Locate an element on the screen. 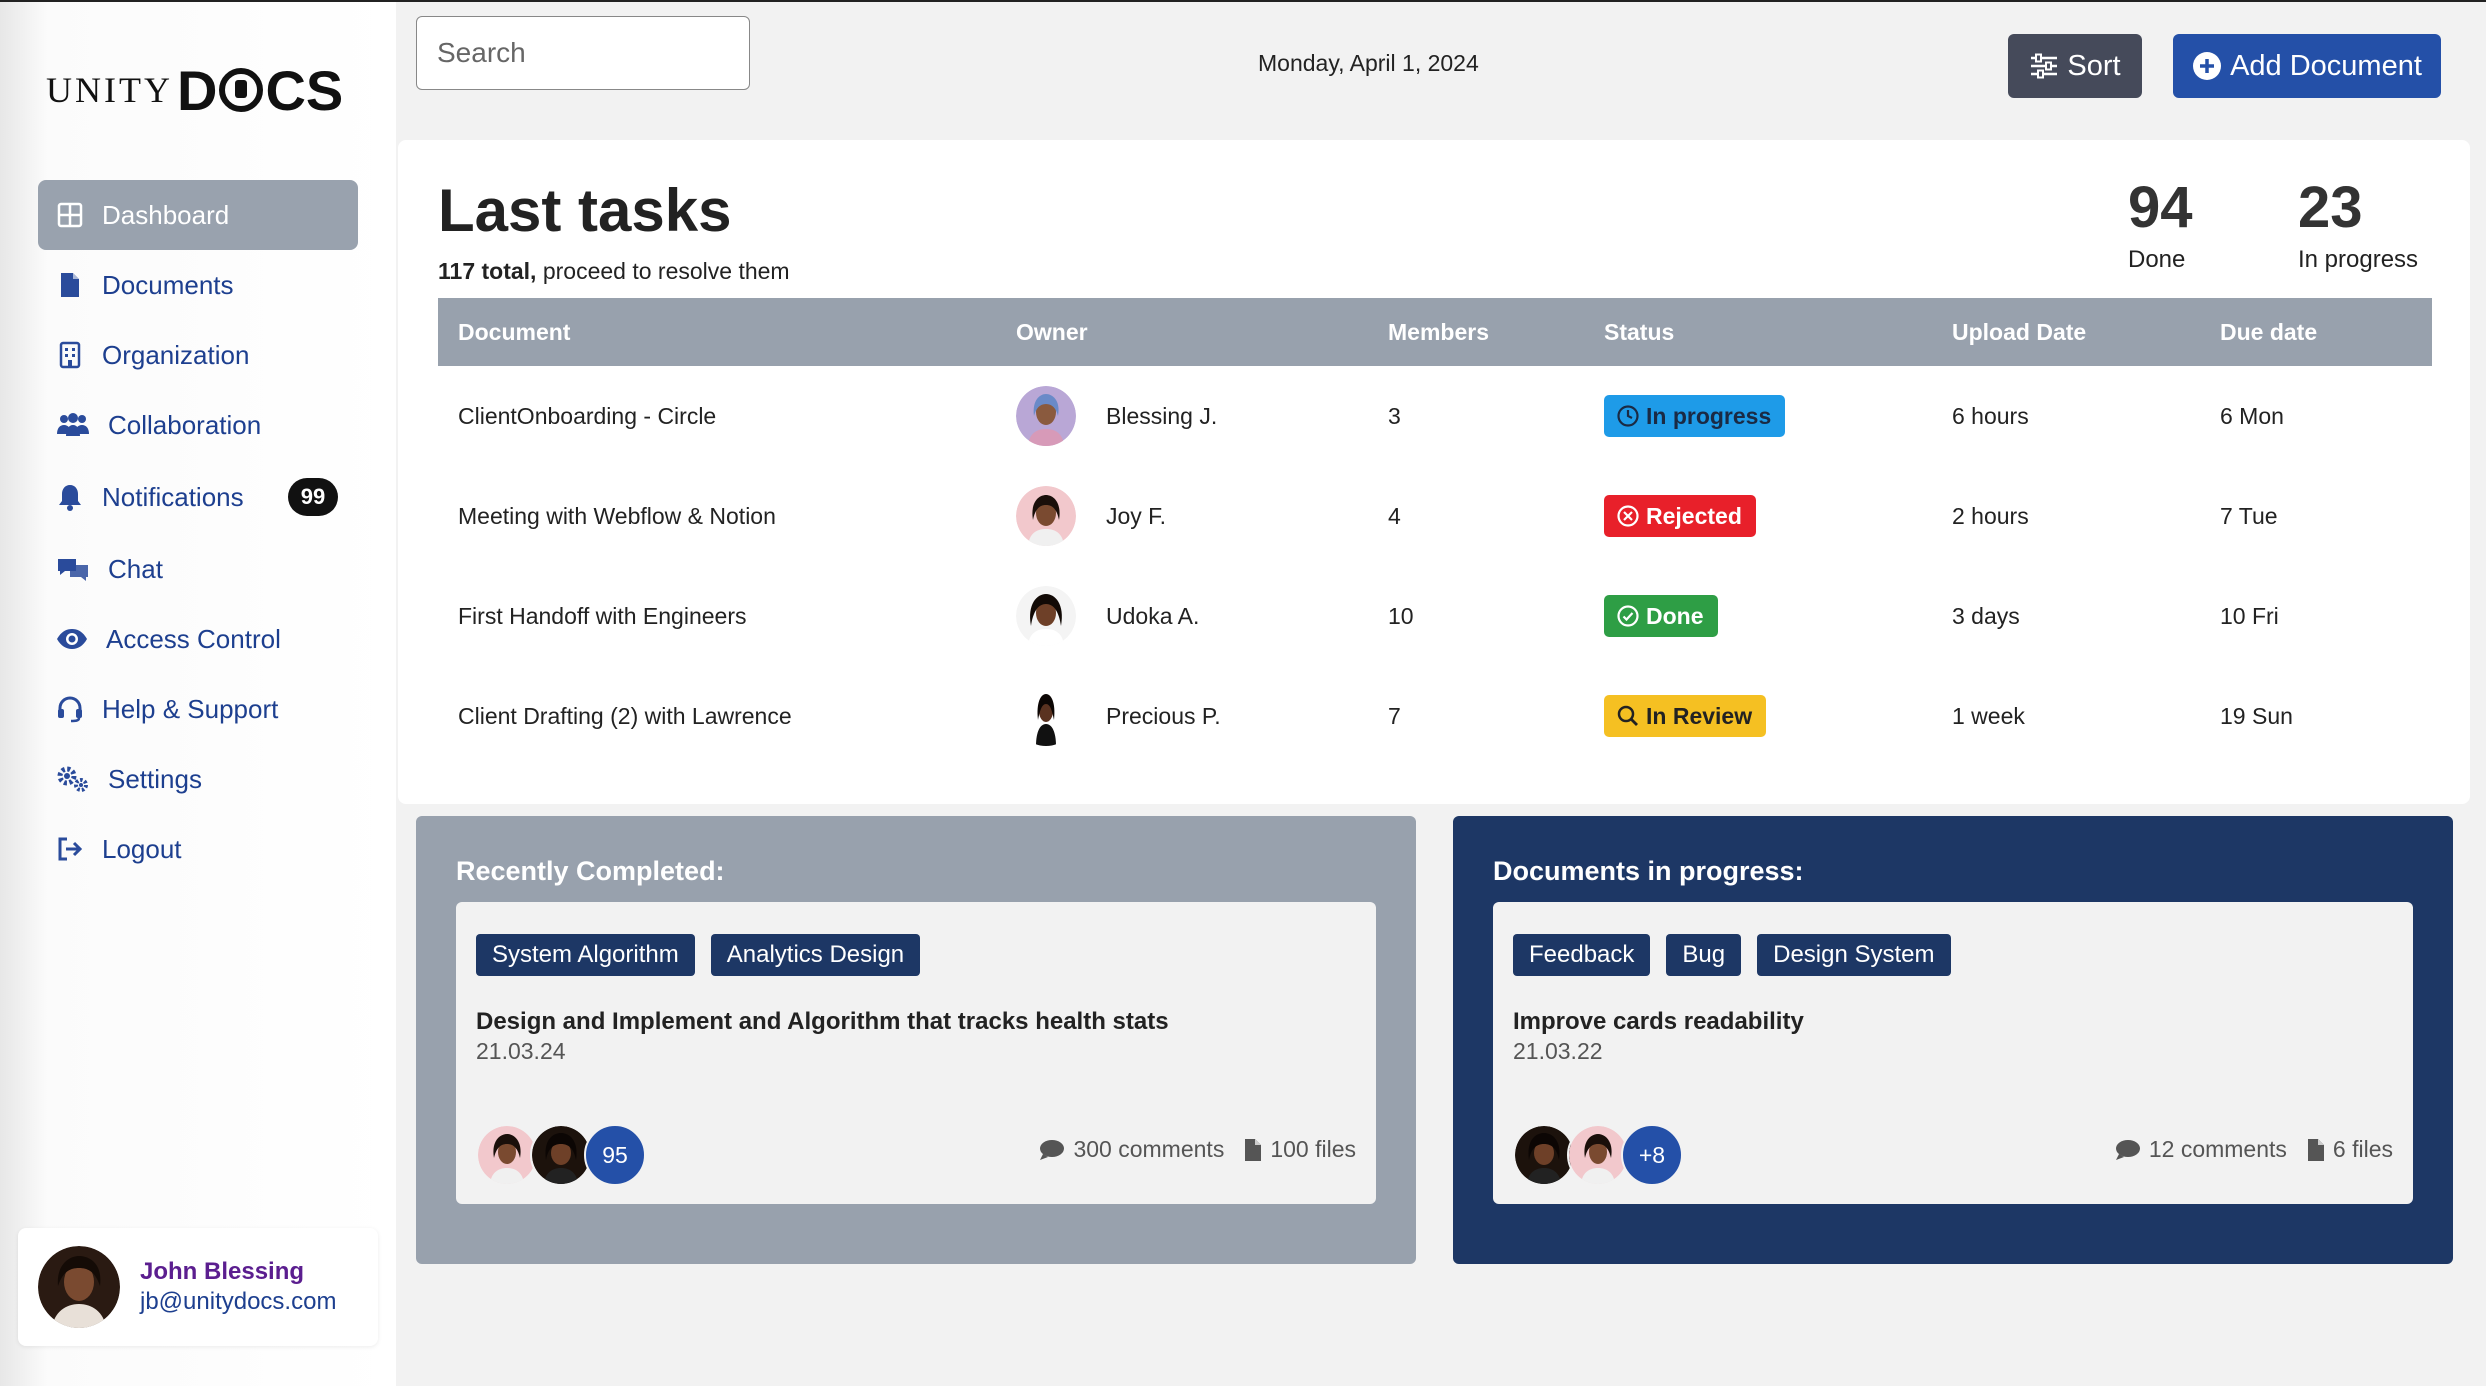 The height and width of the screenshot is (1386, 2486). gears-icon is located at coordinates (73, 779).